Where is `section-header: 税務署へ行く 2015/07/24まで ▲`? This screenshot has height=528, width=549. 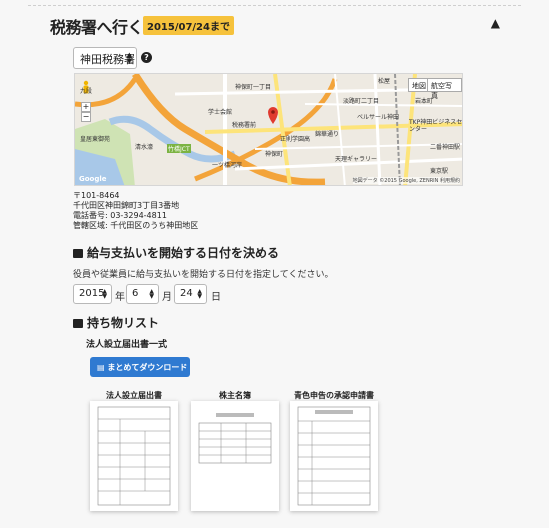 section-header: 税務署へ行く 2015/07/24まで ▲ is located at coordinates (275, 26).